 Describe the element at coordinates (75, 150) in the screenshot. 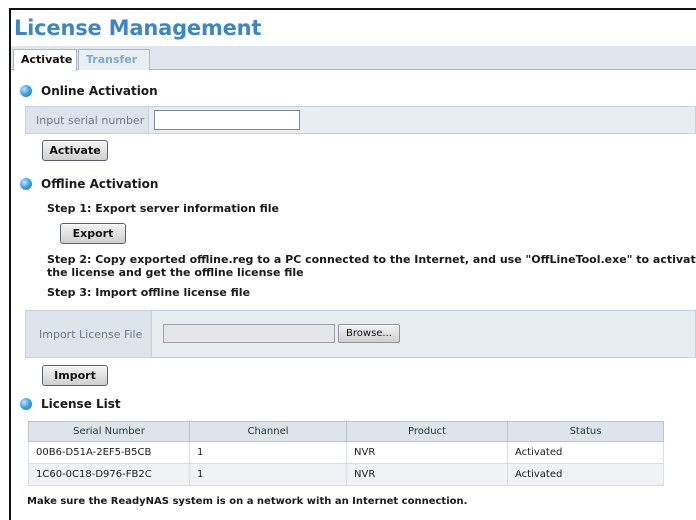

I see `activate-button: Activate` at that location.